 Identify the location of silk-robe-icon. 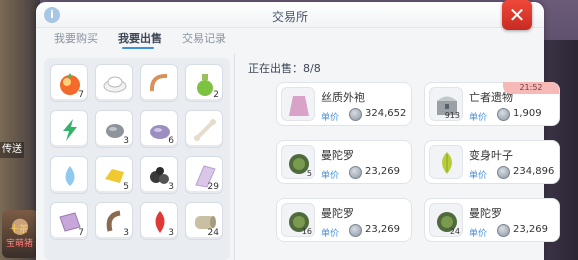
(299, 105).